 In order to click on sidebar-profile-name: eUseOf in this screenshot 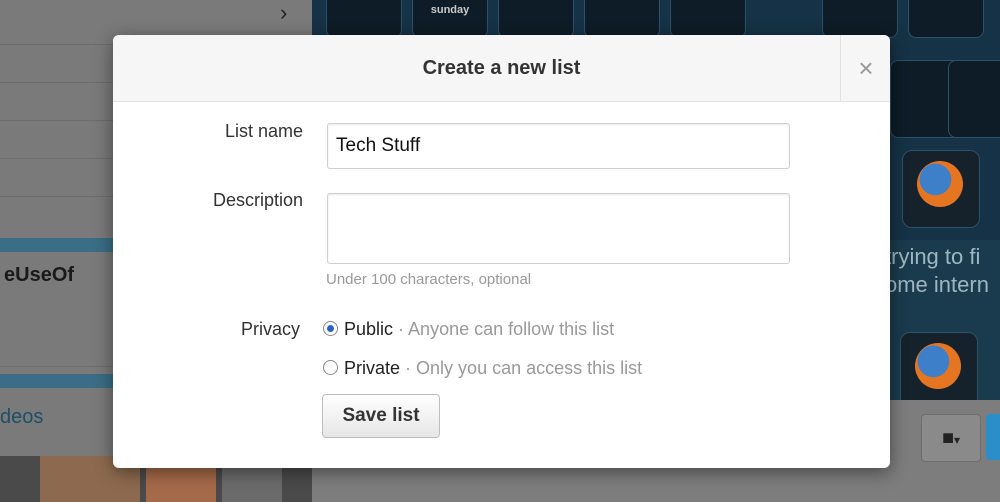, I will do `click(39, 275)`.